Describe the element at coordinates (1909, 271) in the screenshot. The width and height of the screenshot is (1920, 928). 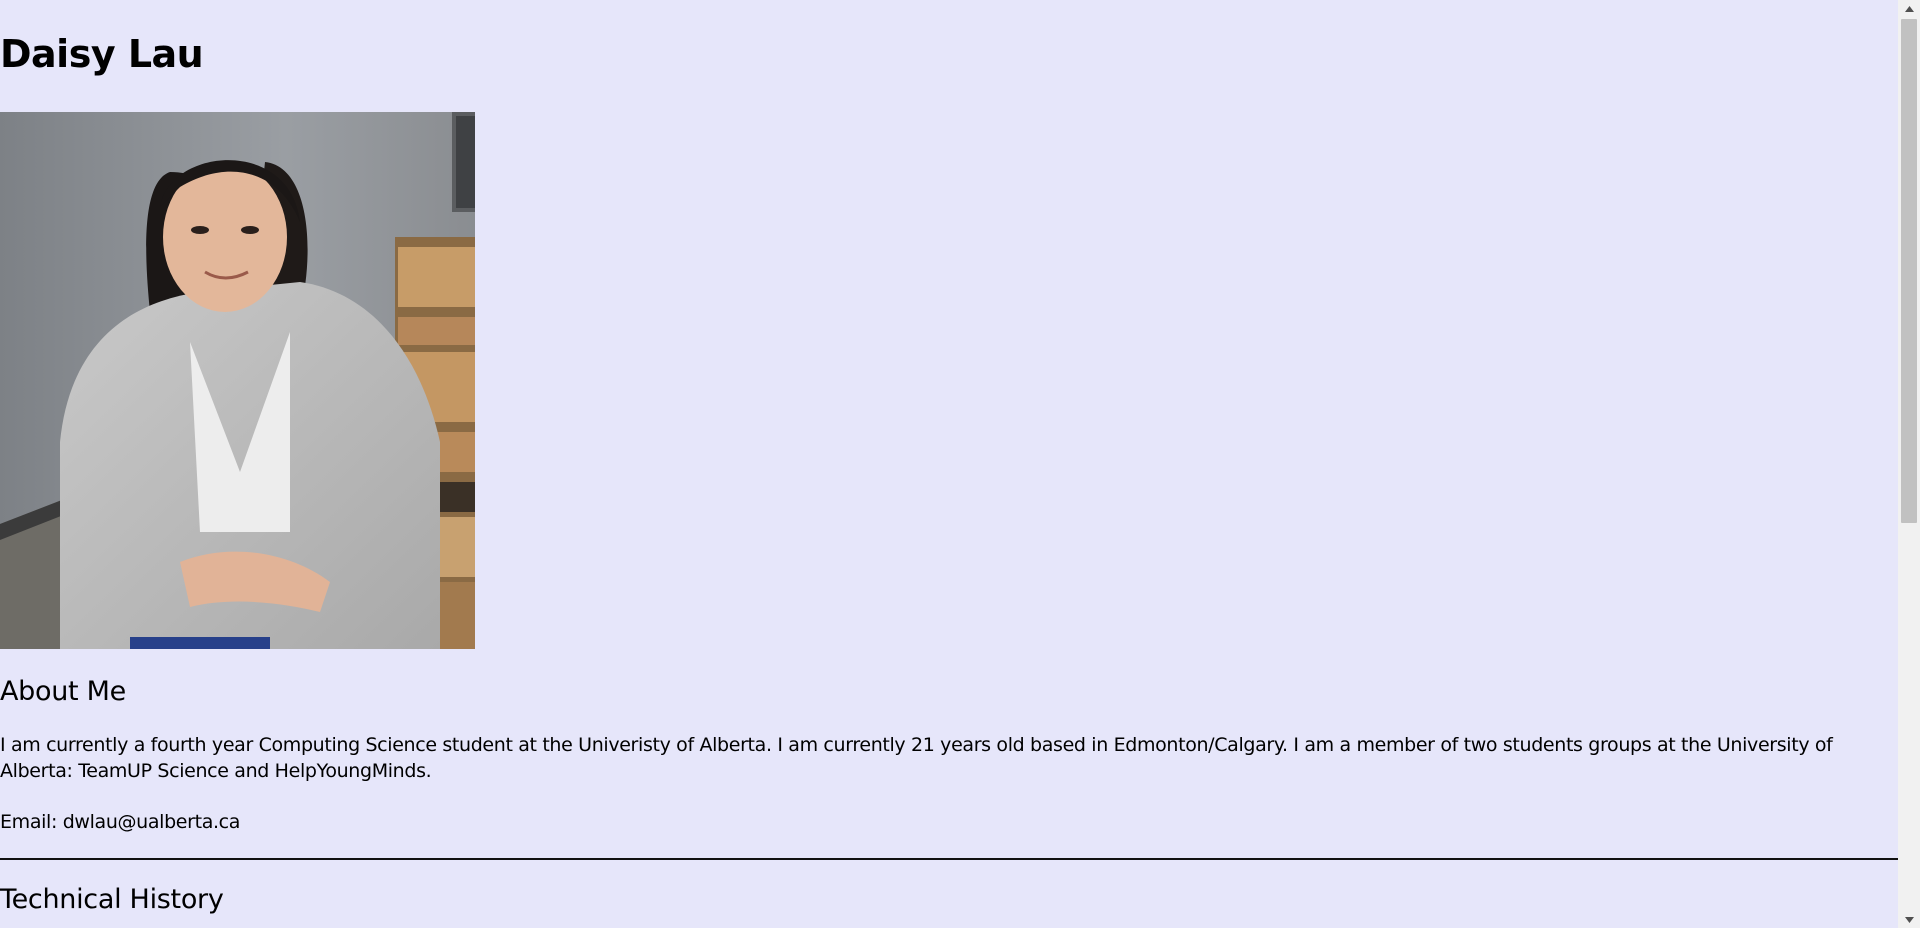
I see `scrollbar-thumb` at that location.